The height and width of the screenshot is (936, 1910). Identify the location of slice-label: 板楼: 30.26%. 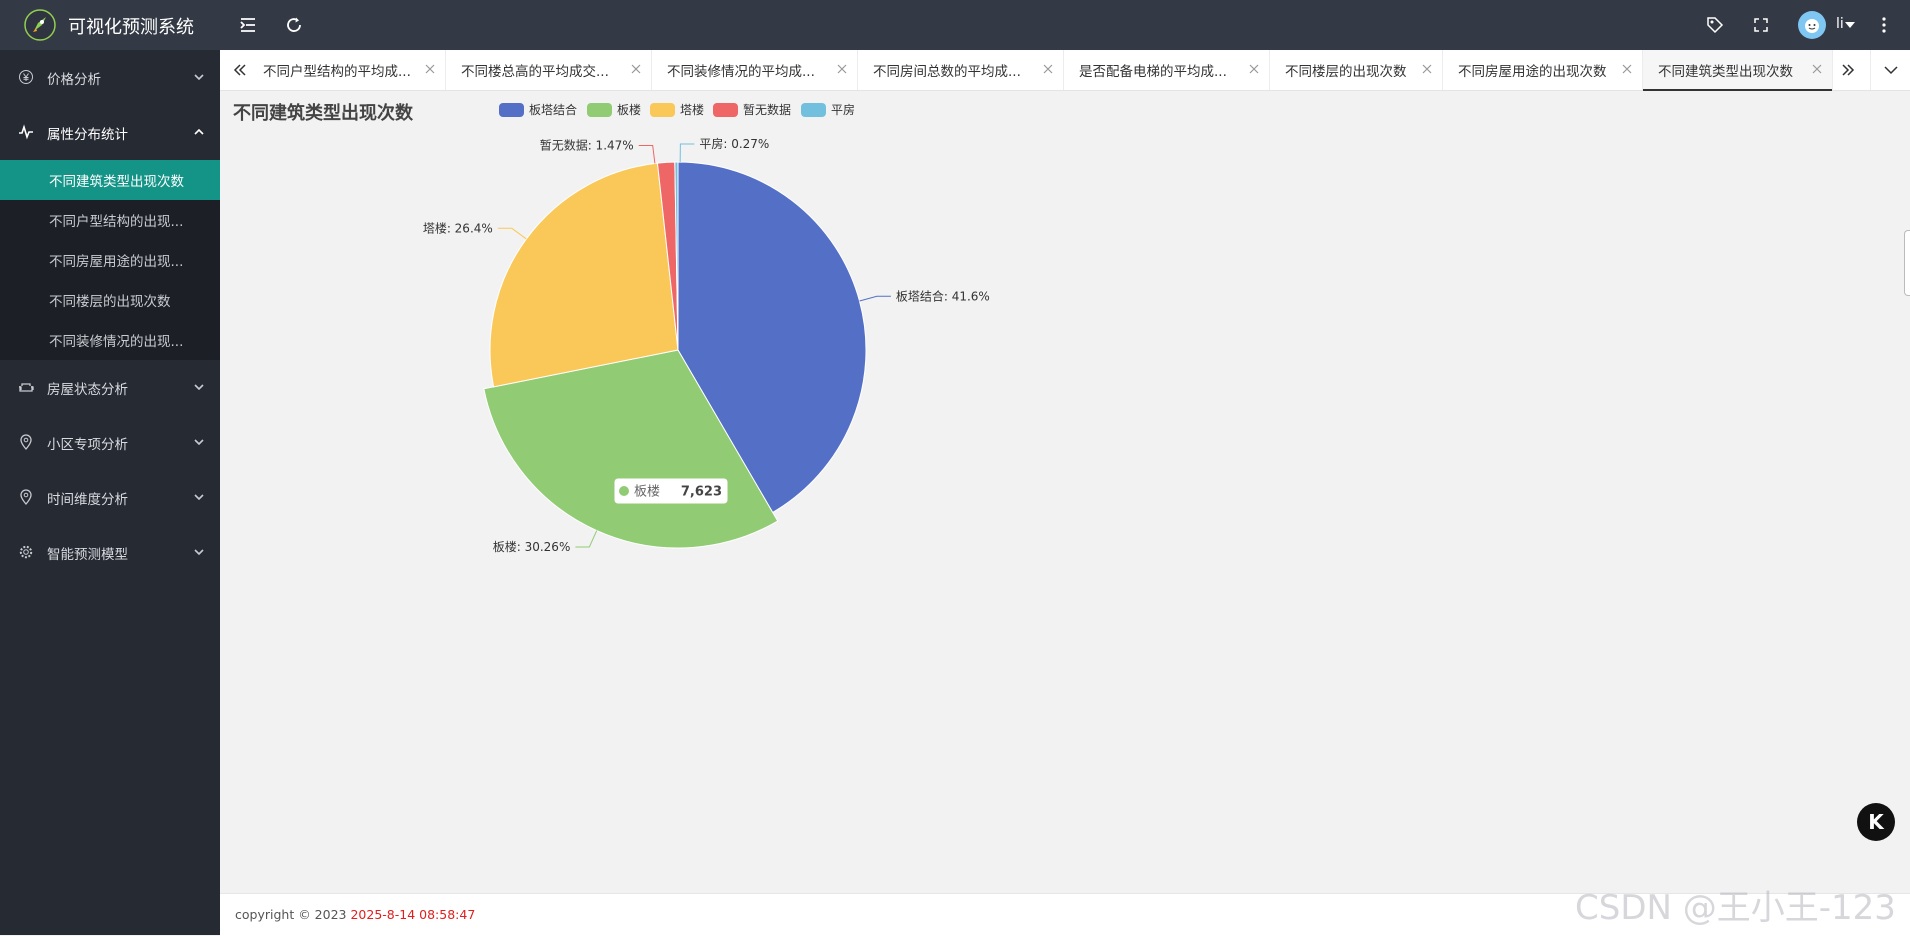
(532, 546).